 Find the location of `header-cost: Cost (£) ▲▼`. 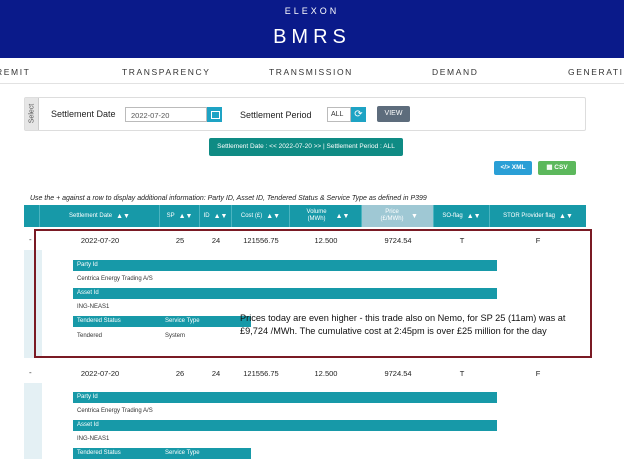

header-cost: Cost (£) ▲▼ is located at coordinates (261, 216).